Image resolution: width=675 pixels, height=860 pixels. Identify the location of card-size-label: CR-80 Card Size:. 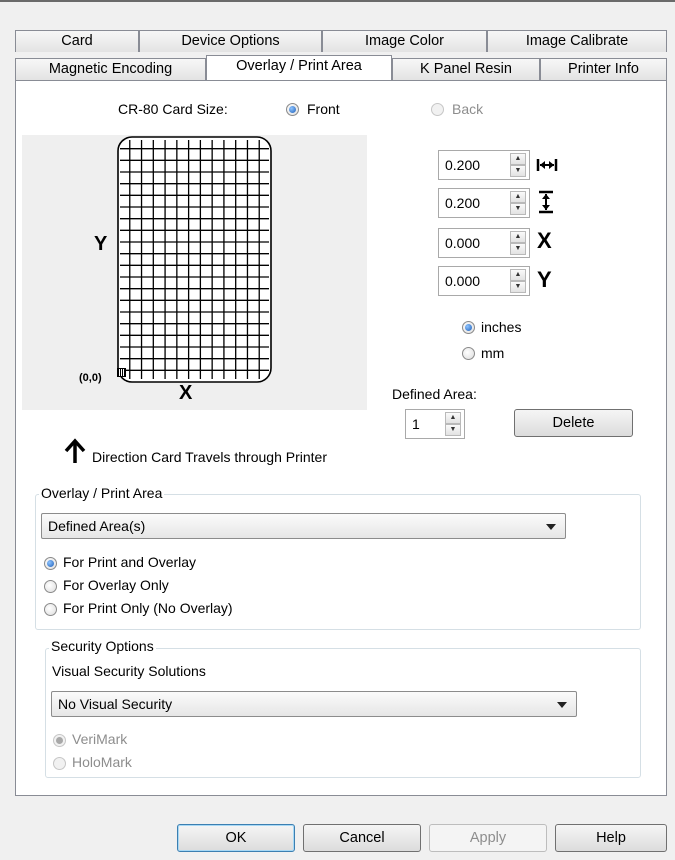
(173, 109).